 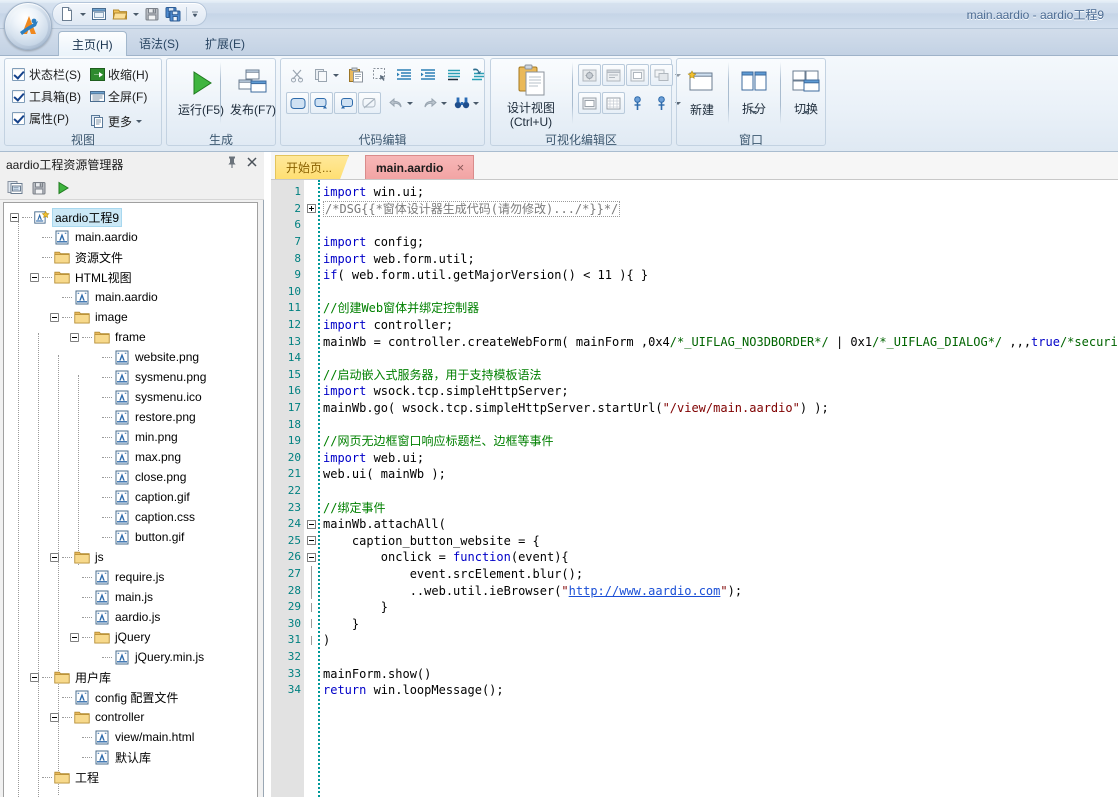 I want to click on code-line: 24 mainWb.attachAll(, so click(x=694, y=524).